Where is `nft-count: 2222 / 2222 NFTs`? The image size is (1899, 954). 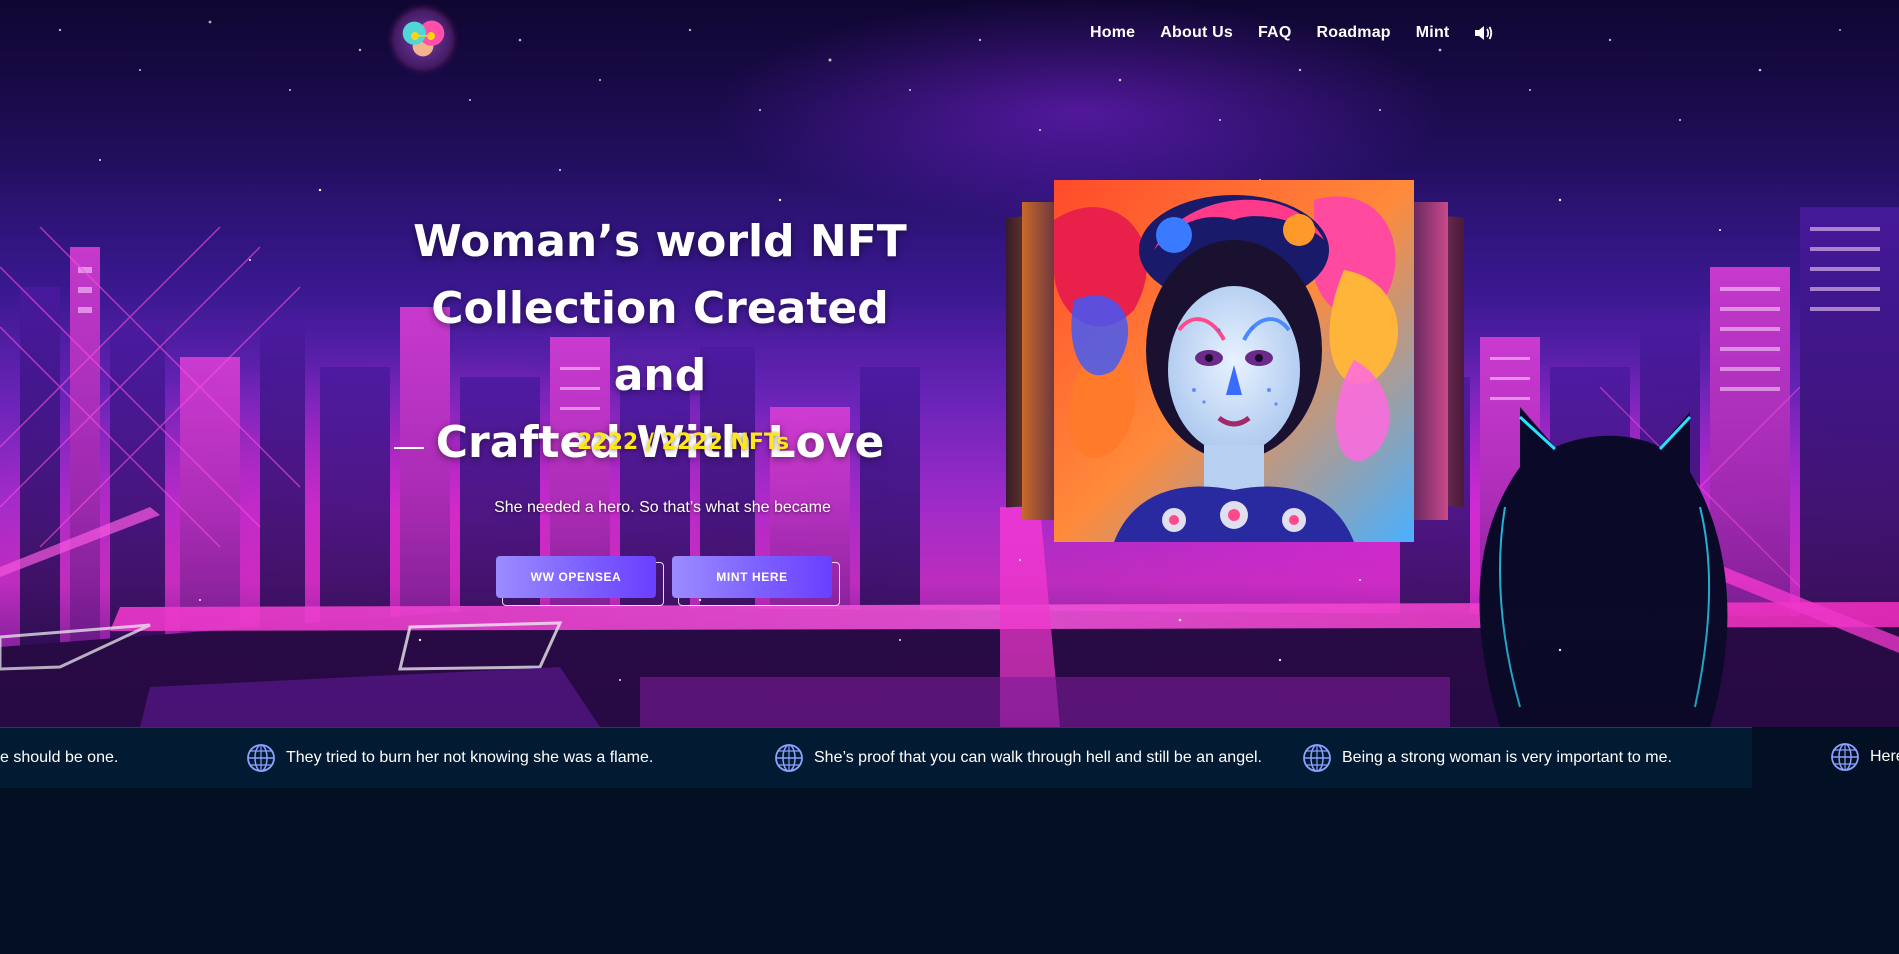 nft-count: 2222 / 2222 NFTs is located at coordinates (683, 442).